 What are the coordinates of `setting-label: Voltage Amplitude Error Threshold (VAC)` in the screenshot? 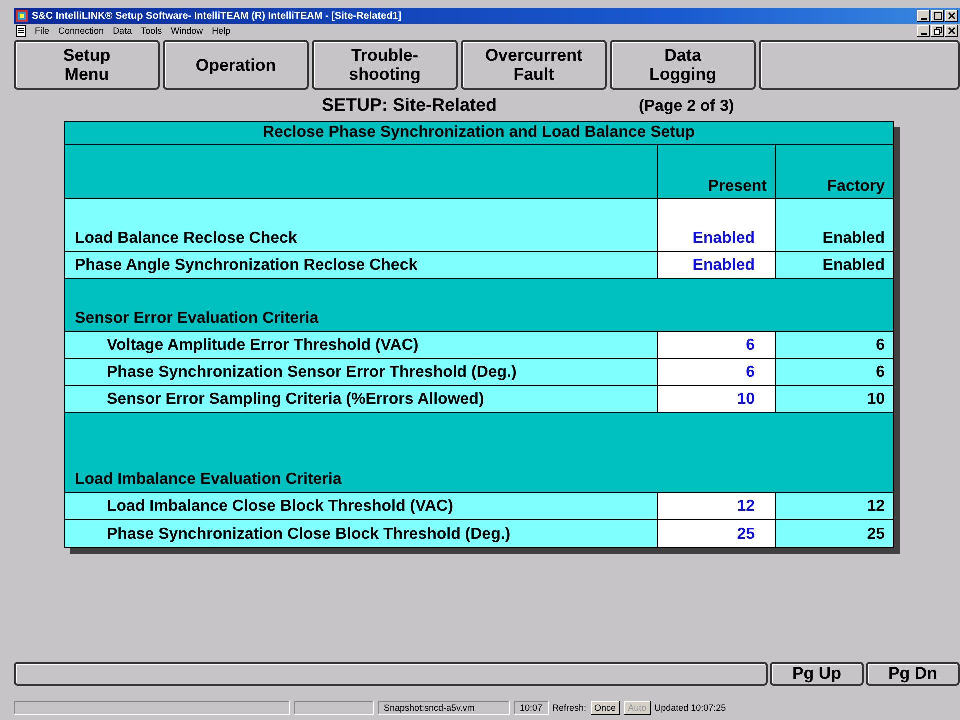 It's located at (263, 346).